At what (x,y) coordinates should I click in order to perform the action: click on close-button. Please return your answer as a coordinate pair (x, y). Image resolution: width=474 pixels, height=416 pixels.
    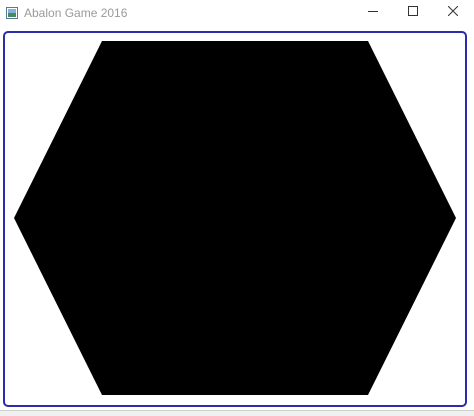
    Looking at the image, I should click on (453, 12).